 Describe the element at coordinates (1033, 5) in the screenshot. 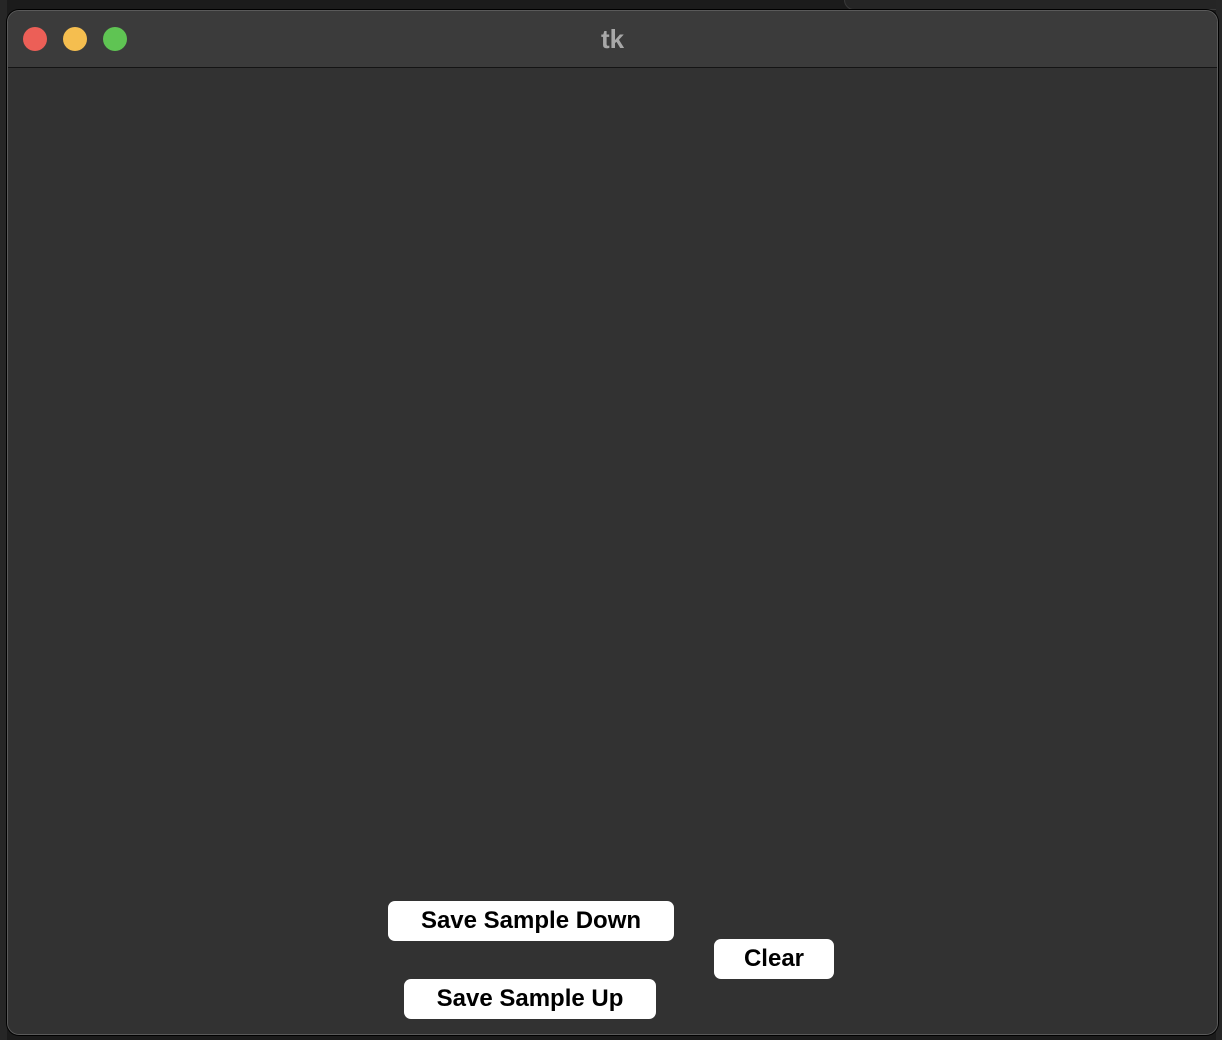

I see `background-window-edge` at that location.